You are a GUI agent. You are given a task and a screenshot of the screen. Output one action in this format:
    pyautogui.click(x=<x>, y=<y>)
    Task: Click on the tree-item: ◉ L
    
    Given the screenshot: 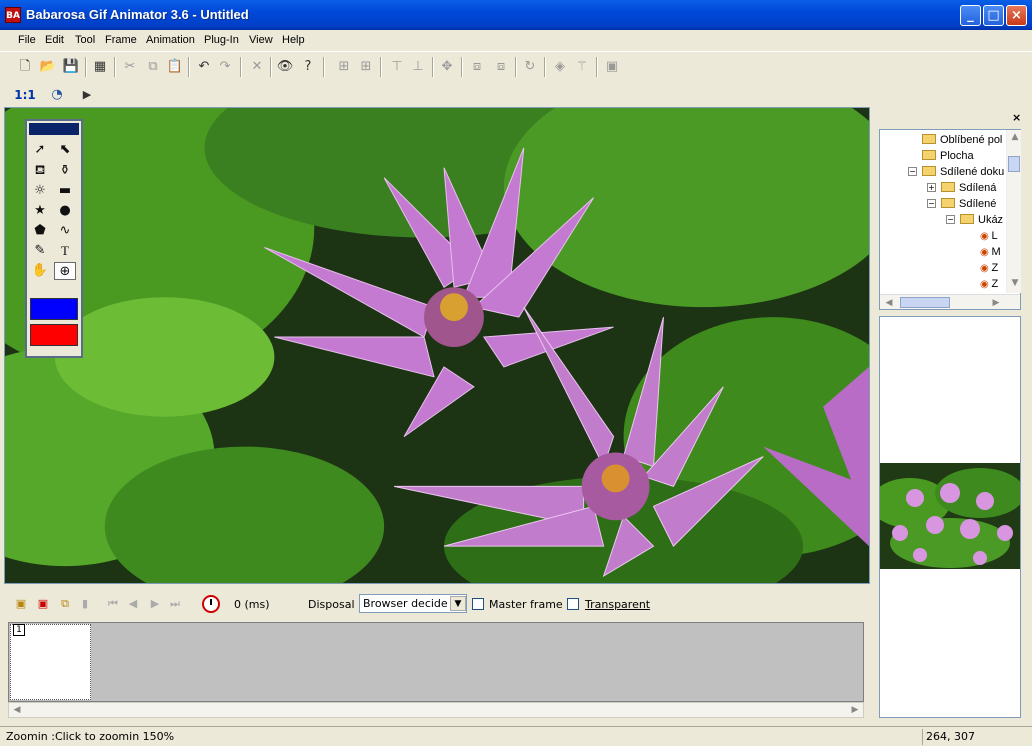 What is the action you would take?
    pyautogui.click(x=989, y=236)
    